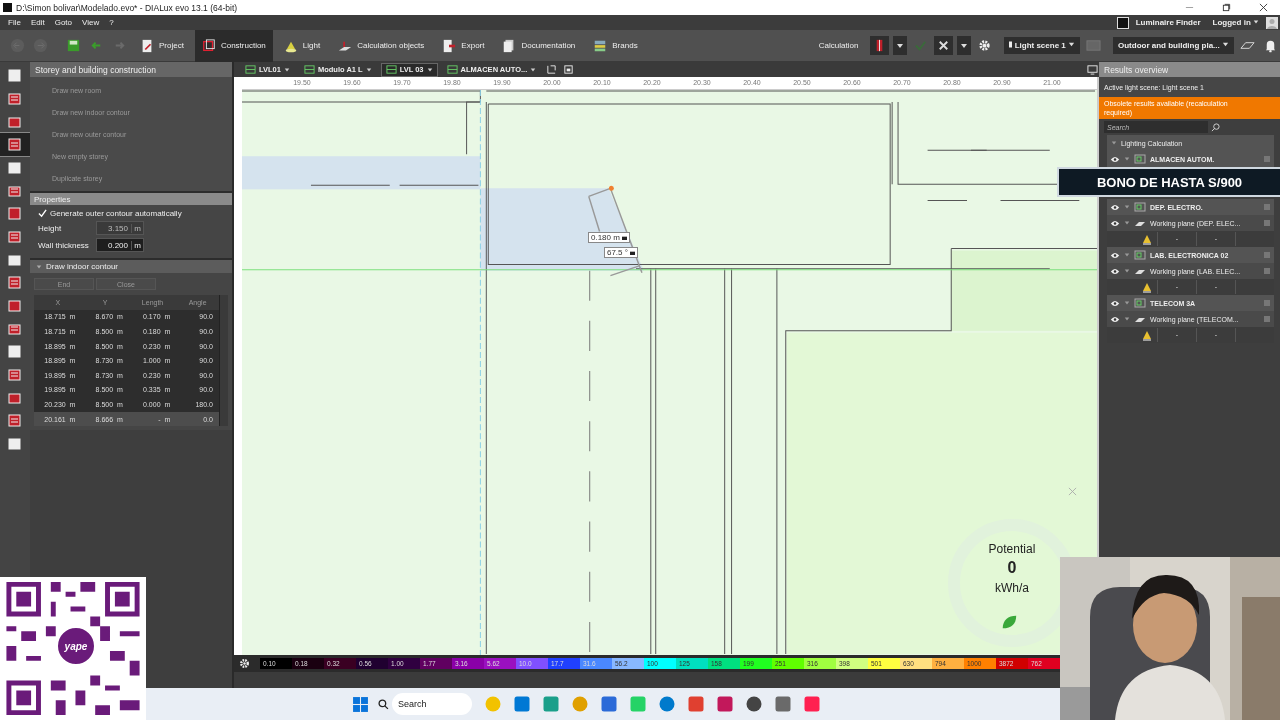  What do you see at coordinates (552, 69) in the screenshot?
I see `floor-plan-icon` at bounding box center [552, 69].